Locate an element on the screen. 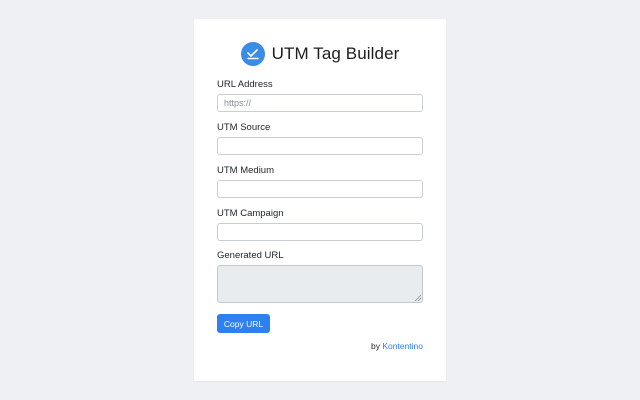  utm-campaign-input is located at coordinates (320, 232).